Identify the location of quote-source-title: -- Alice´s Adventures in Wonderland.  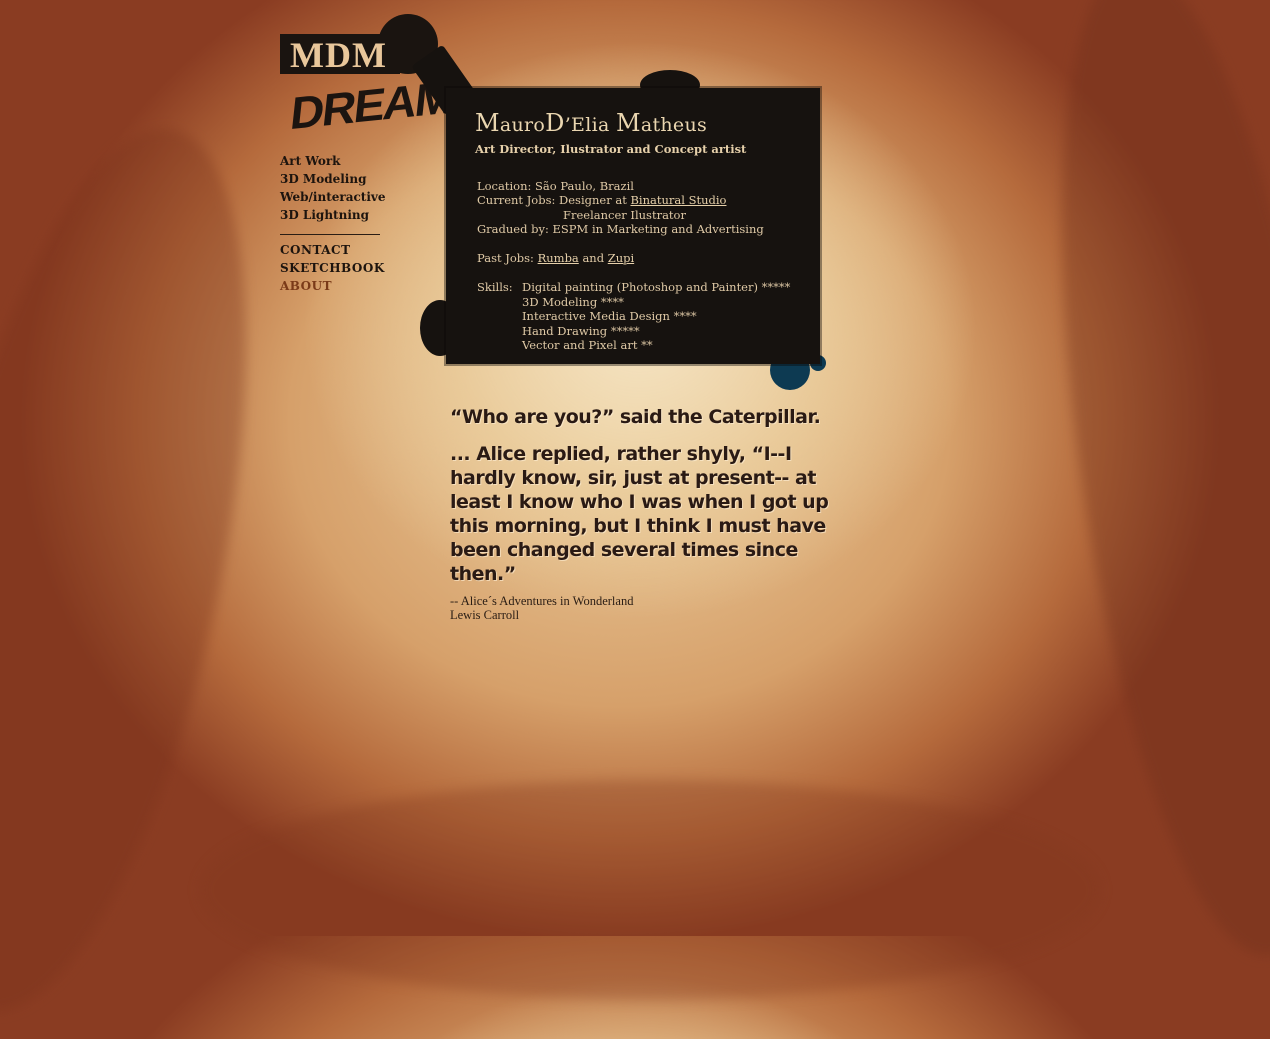
(542, 601).